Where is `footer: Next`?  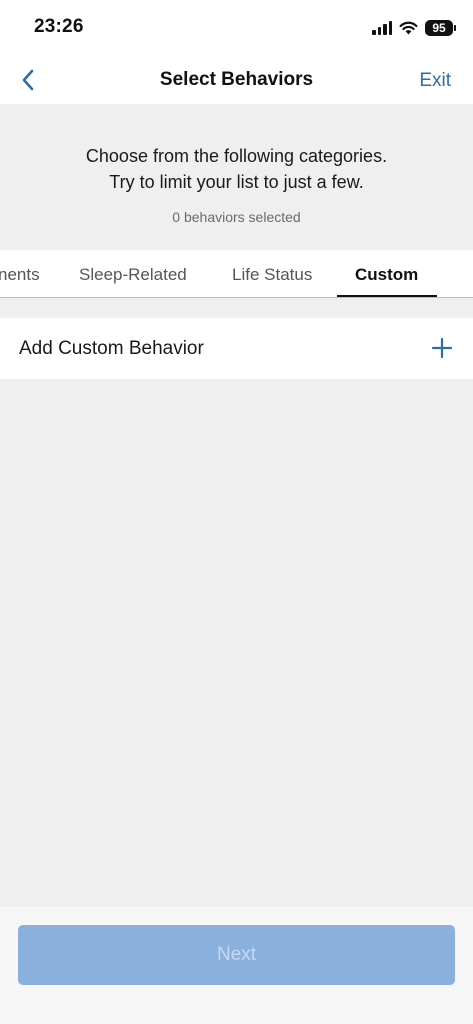
footer: Next is located at coordinates (236, 965).